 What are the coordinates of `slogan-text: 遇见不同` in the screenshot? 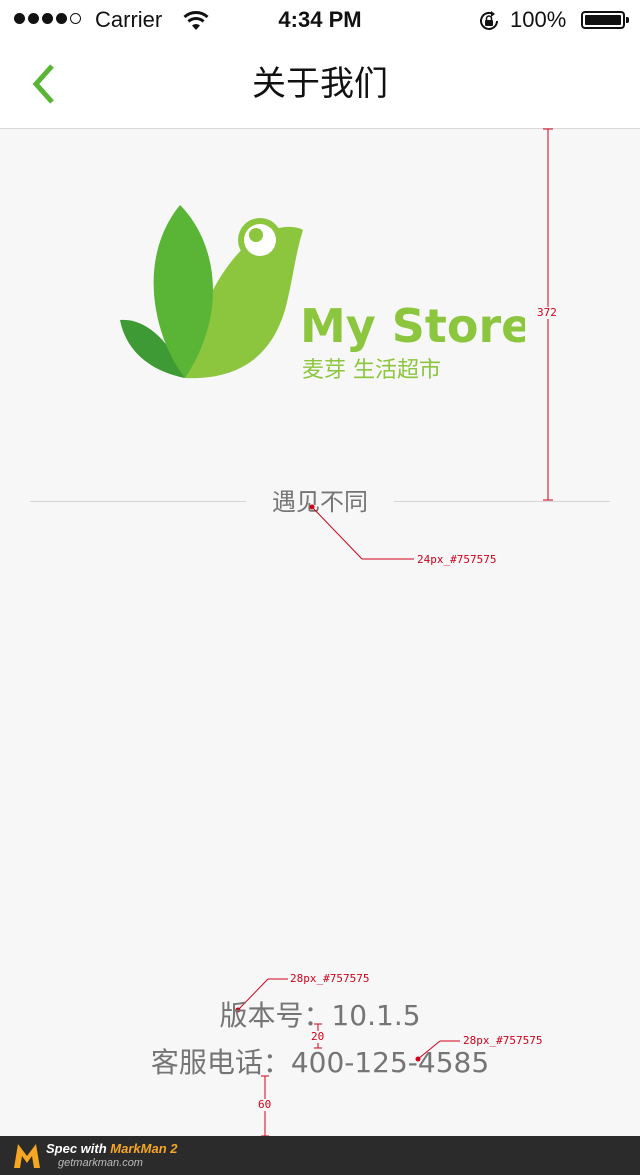 It's located at (320, 502).